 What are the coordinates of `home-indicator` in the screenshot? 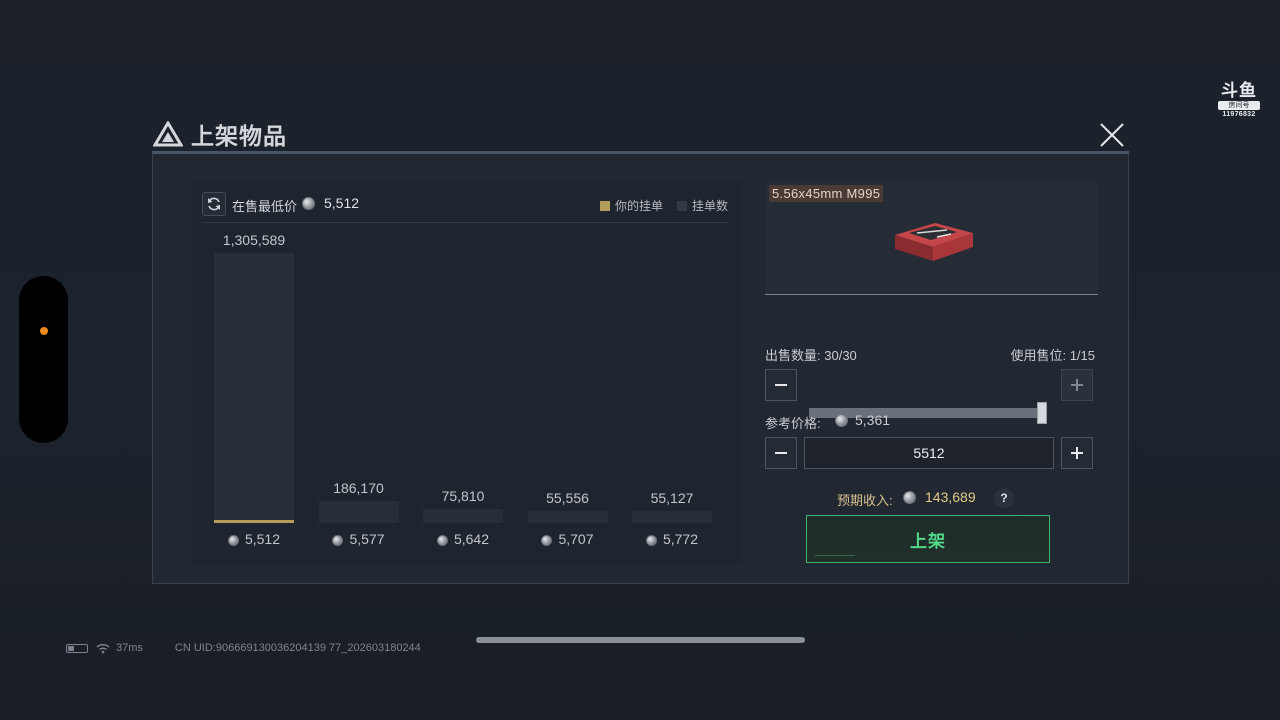 It's located at (640, 640).